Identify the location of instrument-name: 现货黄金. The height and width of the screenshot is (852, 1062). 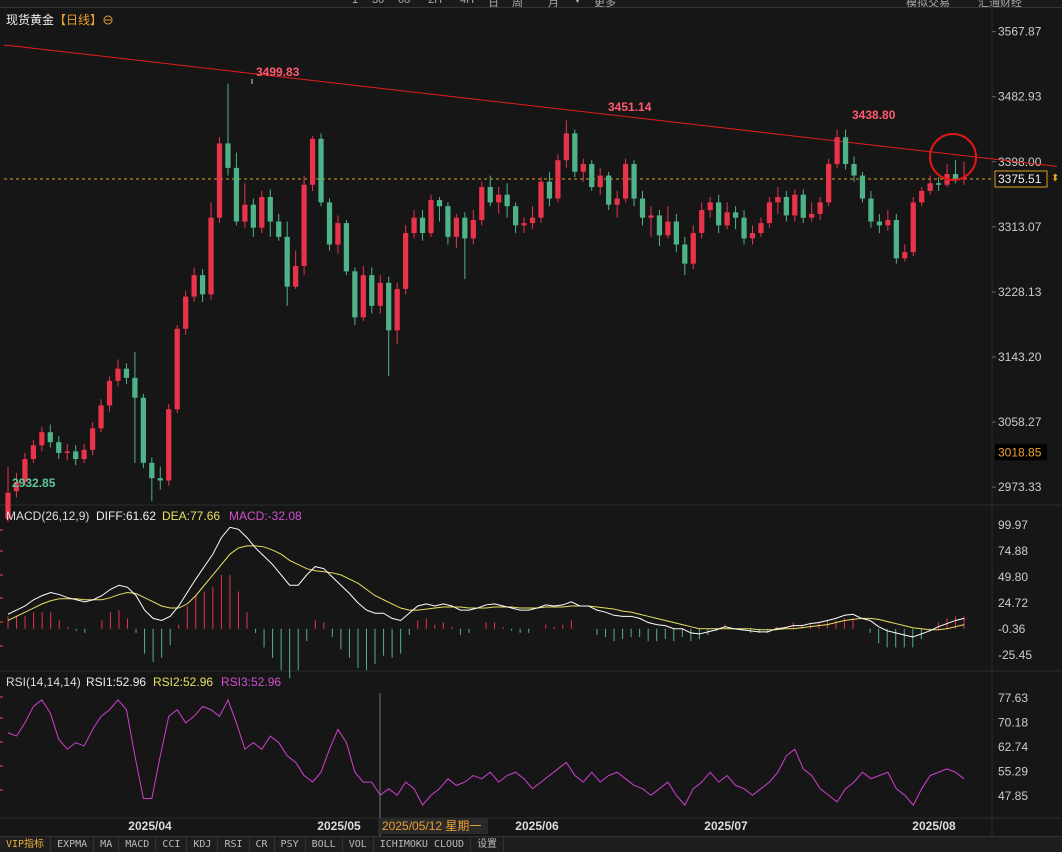
(30, 19).